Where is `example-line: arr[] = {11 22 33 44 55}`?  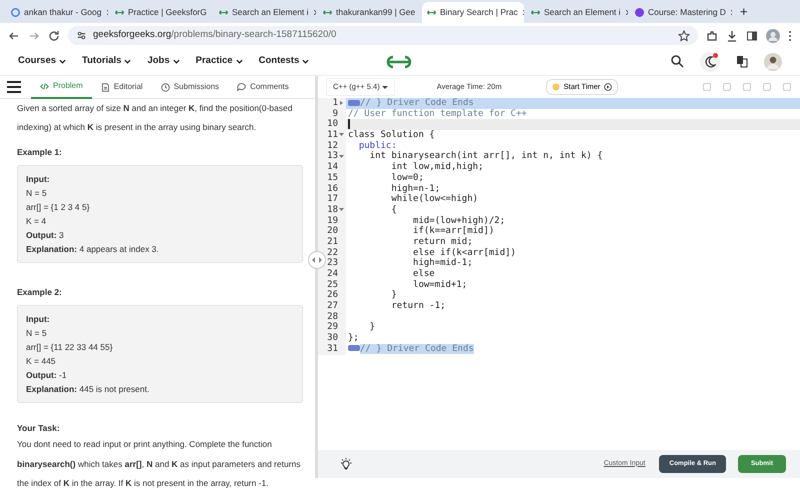 example-line: arr[] = {11 22 33 44 55} is located at coordinates (70, 347).